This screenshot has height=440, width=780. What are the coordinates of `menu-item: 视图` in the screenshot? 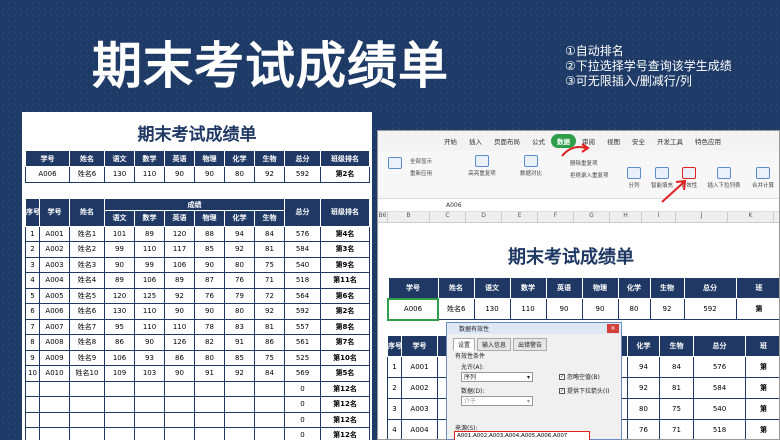 It's located at (613, 141).